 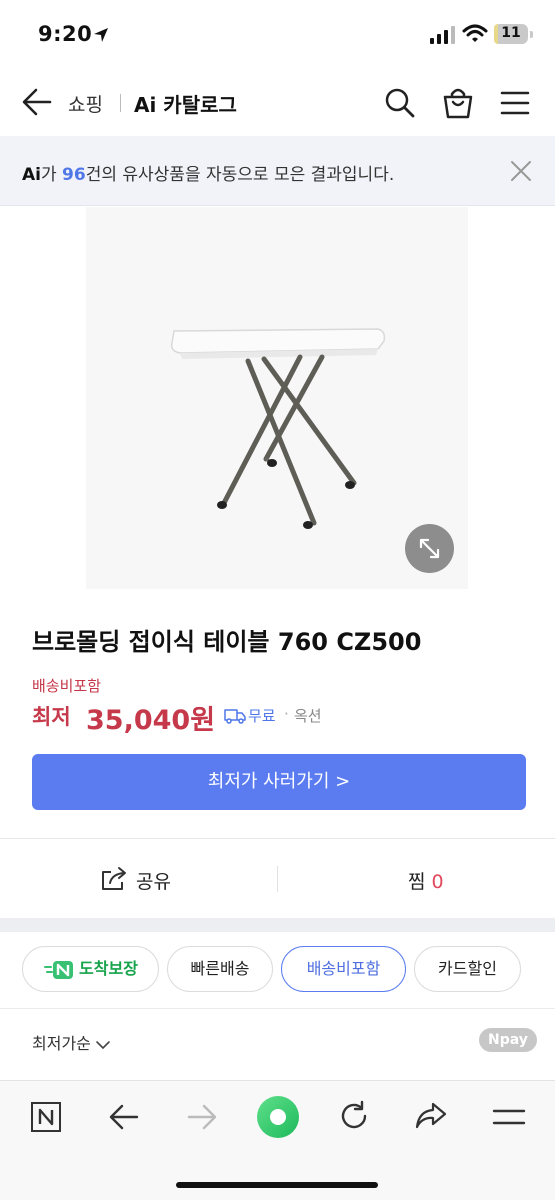 I want to click on sort-label: 최저가순, so click(x=61, y=1043).